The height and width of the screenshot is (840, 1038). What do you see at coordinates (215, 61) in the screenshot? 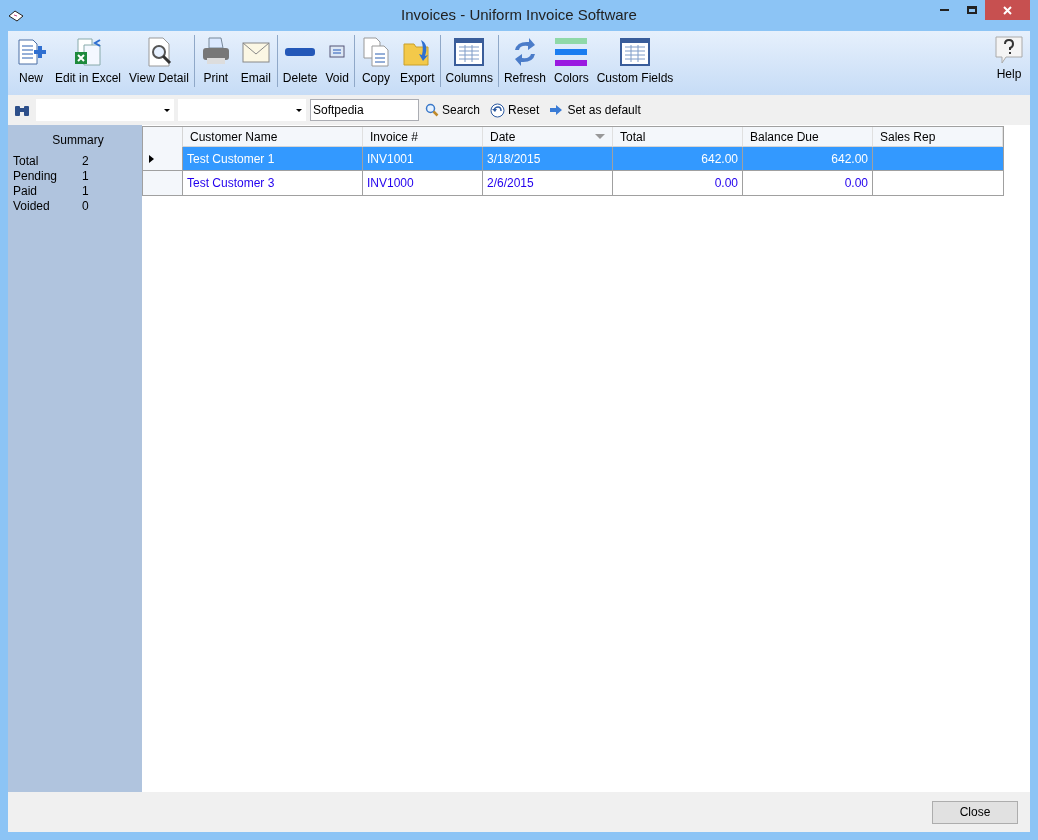
I see `toolbar-button: Print` at bounding box center [215, 61].